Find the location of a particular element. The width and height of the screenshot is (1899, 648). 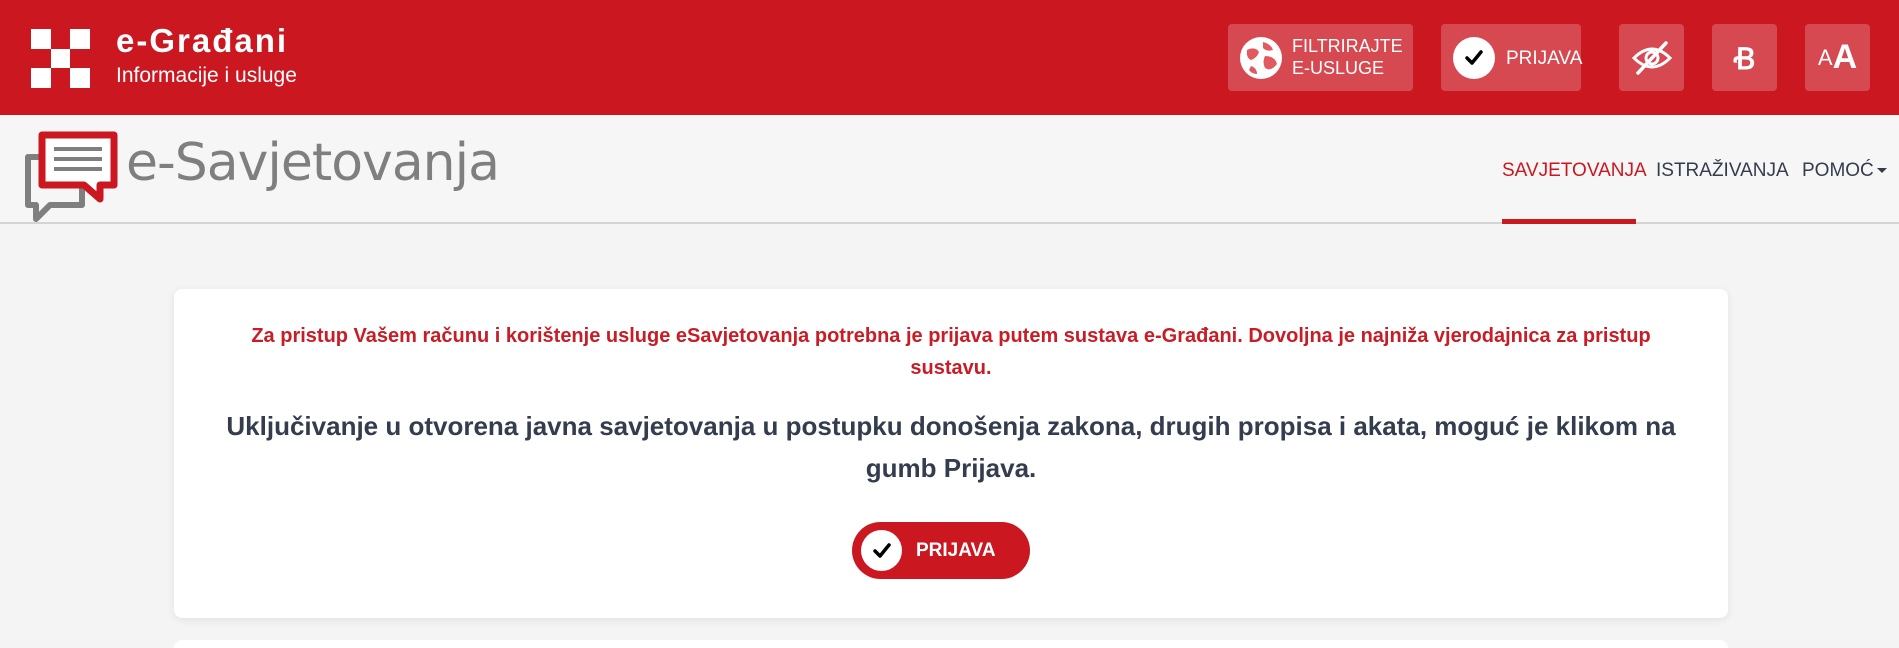

header-login-button: PRIJAVA is located at coordinates (1512, 57).